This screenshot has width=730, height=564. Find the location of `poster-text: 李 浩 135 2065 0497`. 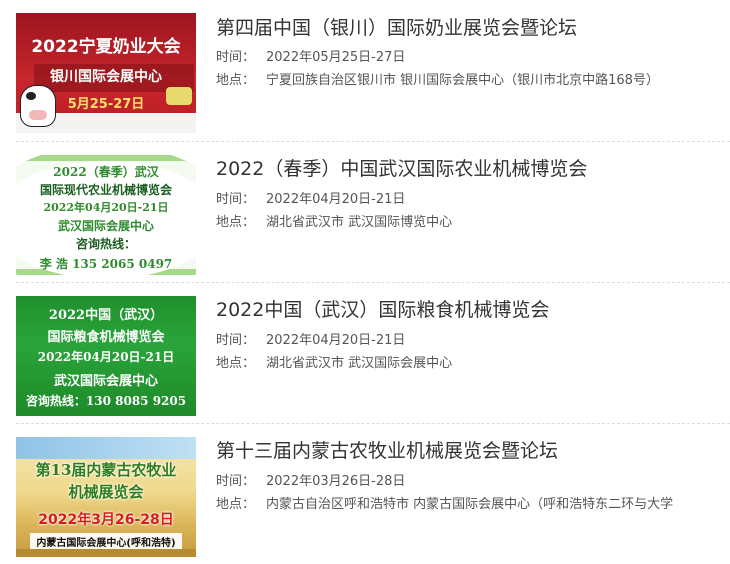

poster-text: 李 浩 135 2065 0497 is located at coordinates (106, 264).